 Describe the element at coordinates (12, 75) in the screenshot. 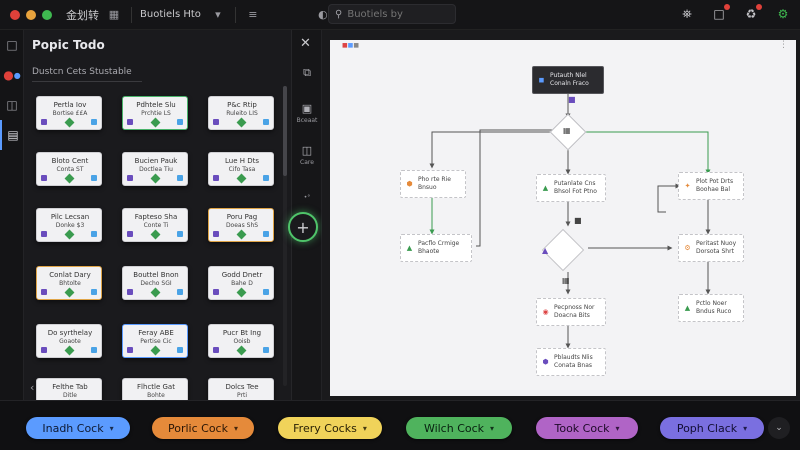

I see `apps-icon: ● ●` at that location.